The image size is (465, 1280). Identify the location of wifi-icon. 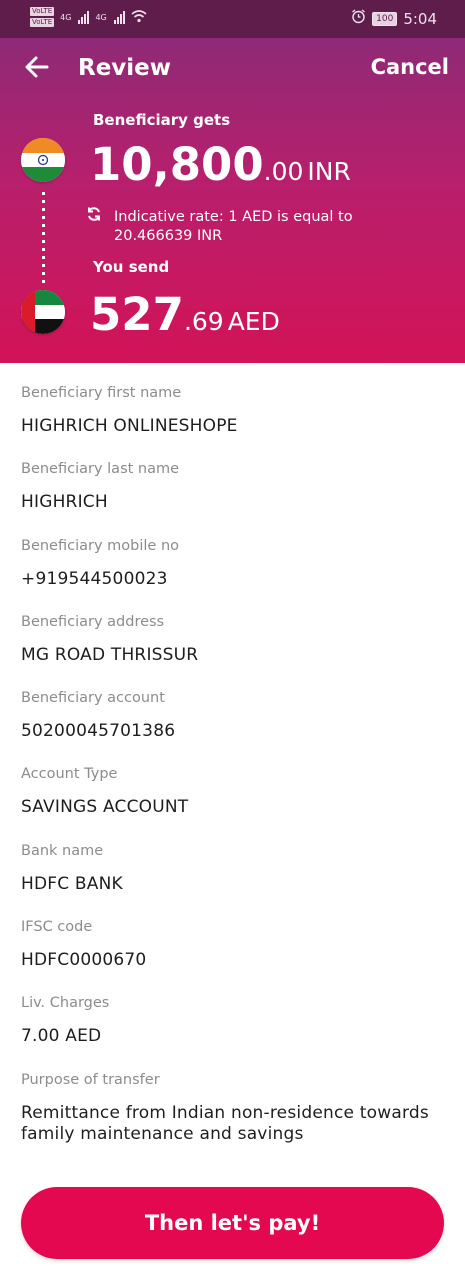
(139, 17).